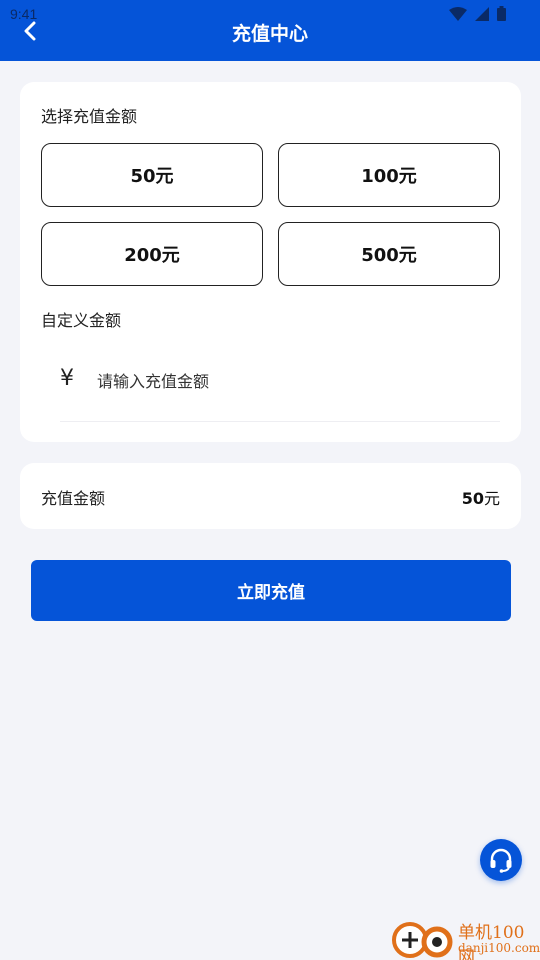 Image resolution: width=540 pixels, height=960 pixels. Describe the element at coordinates (152, 254) in the screenshot. I see `amount-option-200: 200元` at that location.